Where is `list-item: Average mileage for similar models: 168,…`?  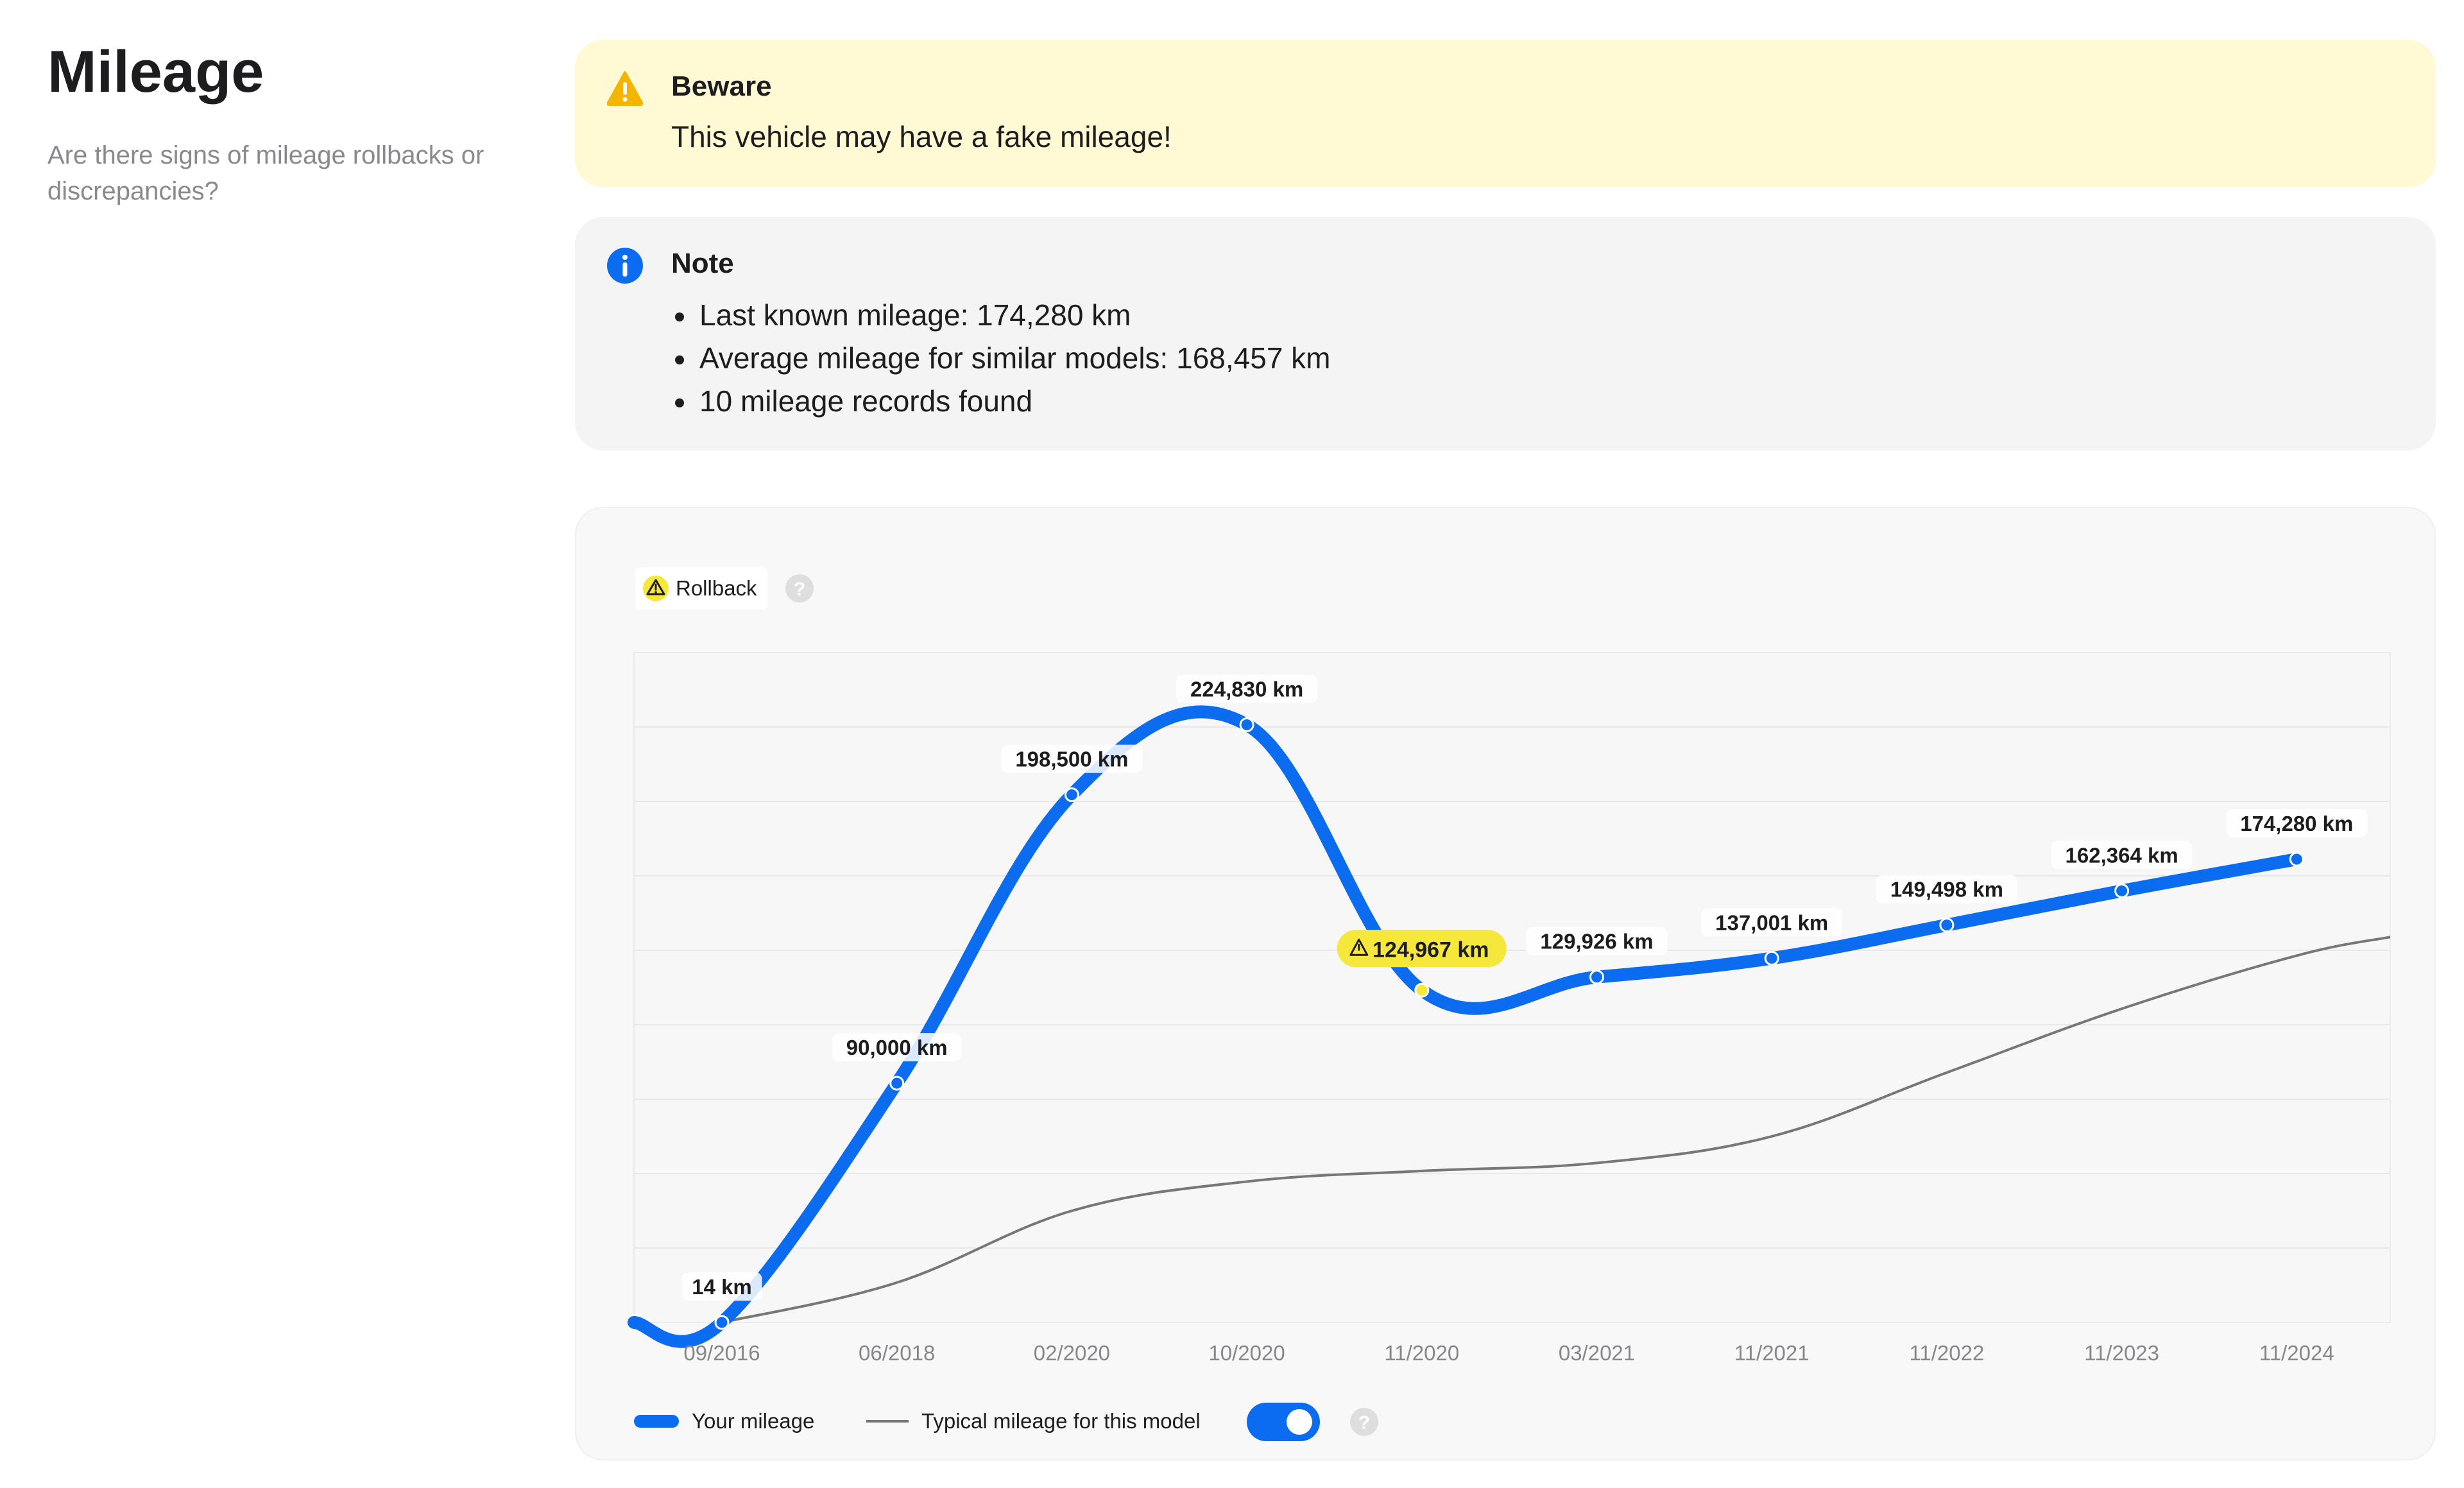
list-item: Average mileage for similar models: 168,… is located at coordinates (1001, 358).